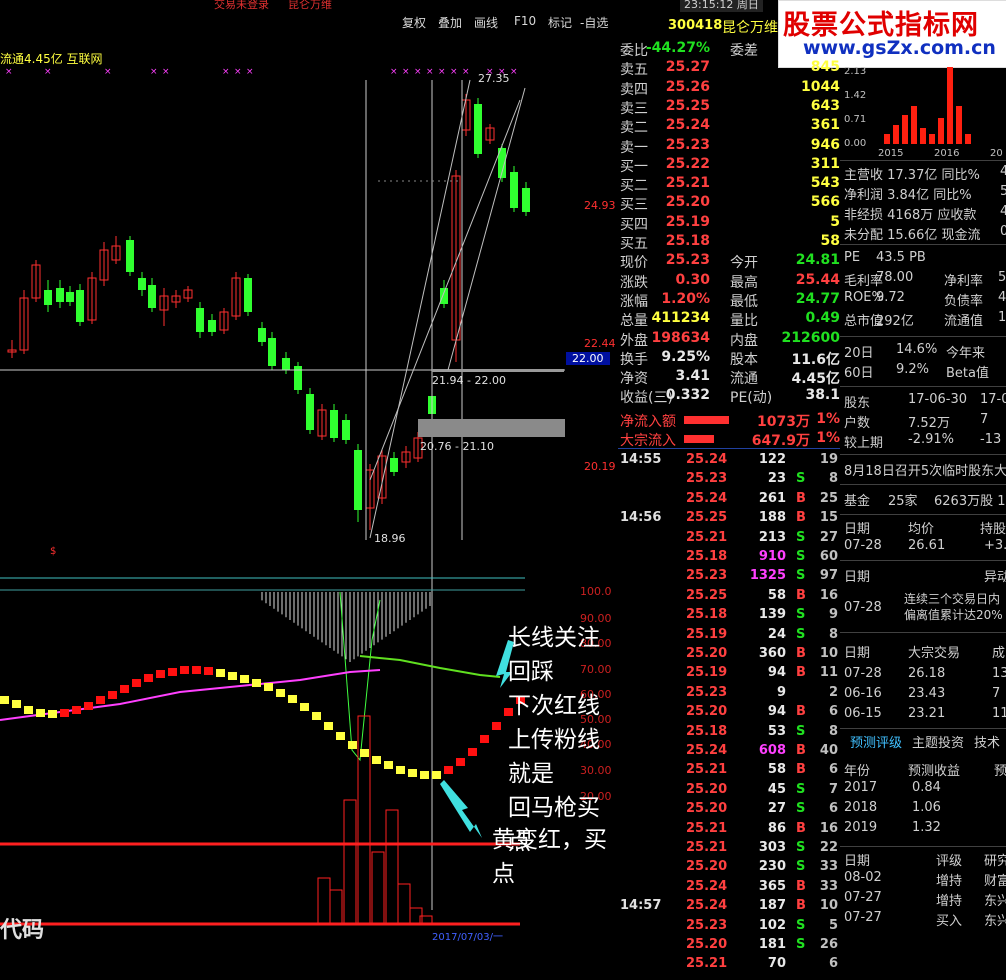  Describe the element at coordinates (594, 22) in the screenshot. I see `watchlist-button: -自选` at that location.